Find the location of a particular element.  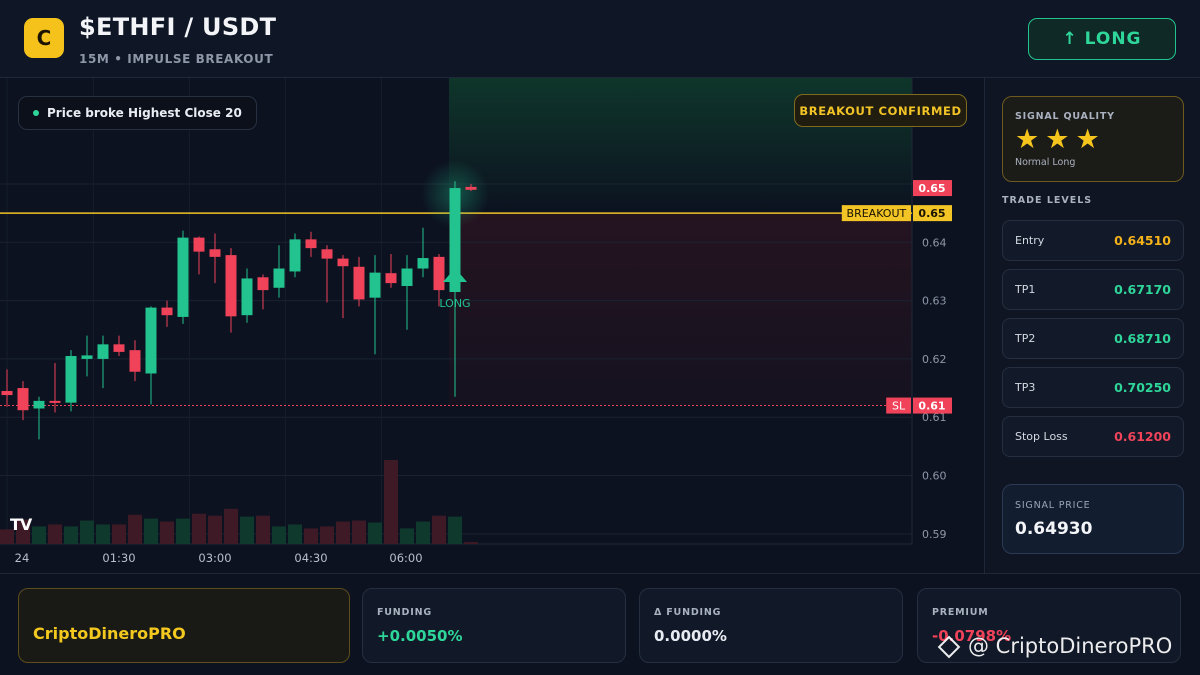

y-tick-label: 0.64 is located at coordinates (934, 242).